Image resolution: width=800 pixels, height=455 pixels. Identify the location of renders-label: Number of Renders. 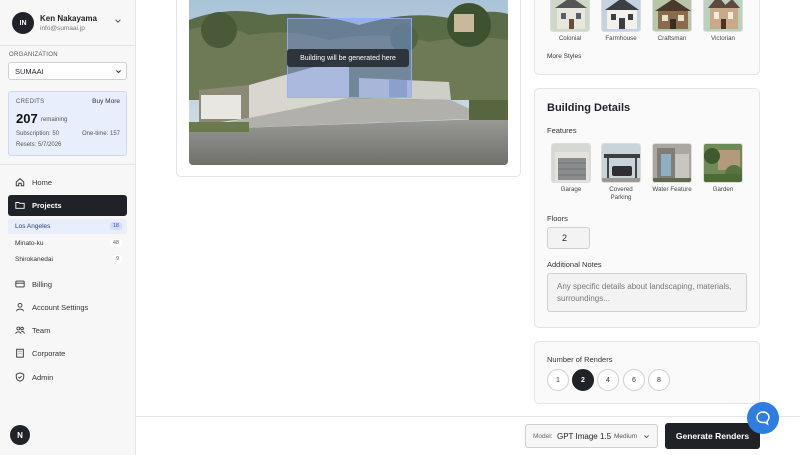
(580, 359).